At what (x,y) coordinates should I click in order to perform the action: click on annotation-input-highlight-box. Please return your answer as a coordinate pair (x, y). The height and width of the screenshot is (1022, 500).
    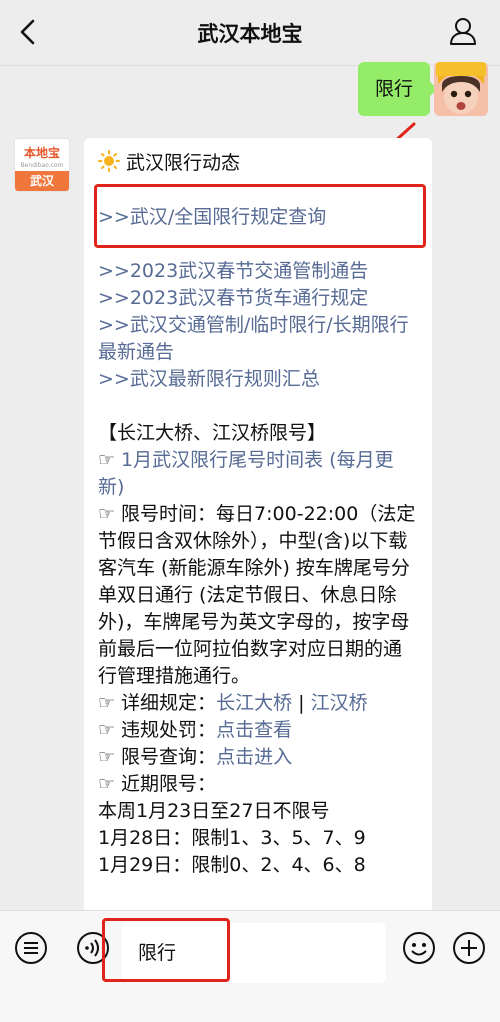
    Looking at the image, I should click on (166, 950).